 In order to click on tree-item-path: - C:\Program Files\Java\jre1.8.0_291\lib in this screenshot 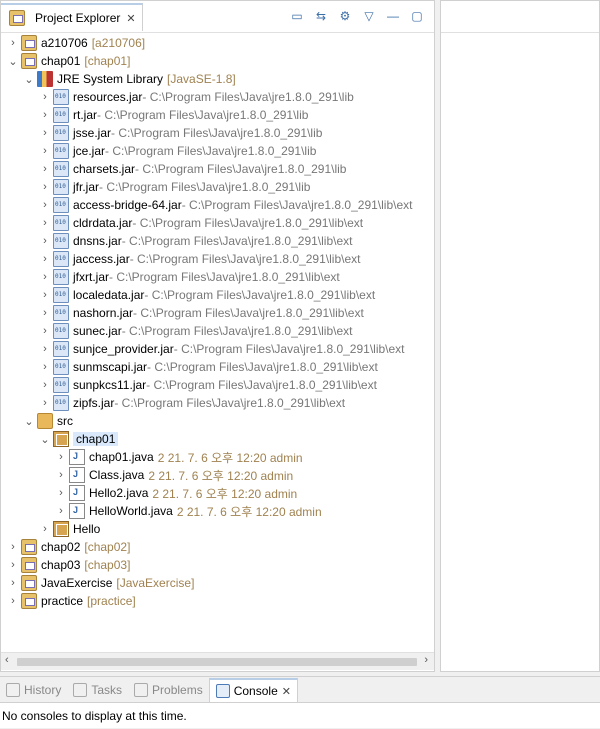, I will do `click(211, 151)`.